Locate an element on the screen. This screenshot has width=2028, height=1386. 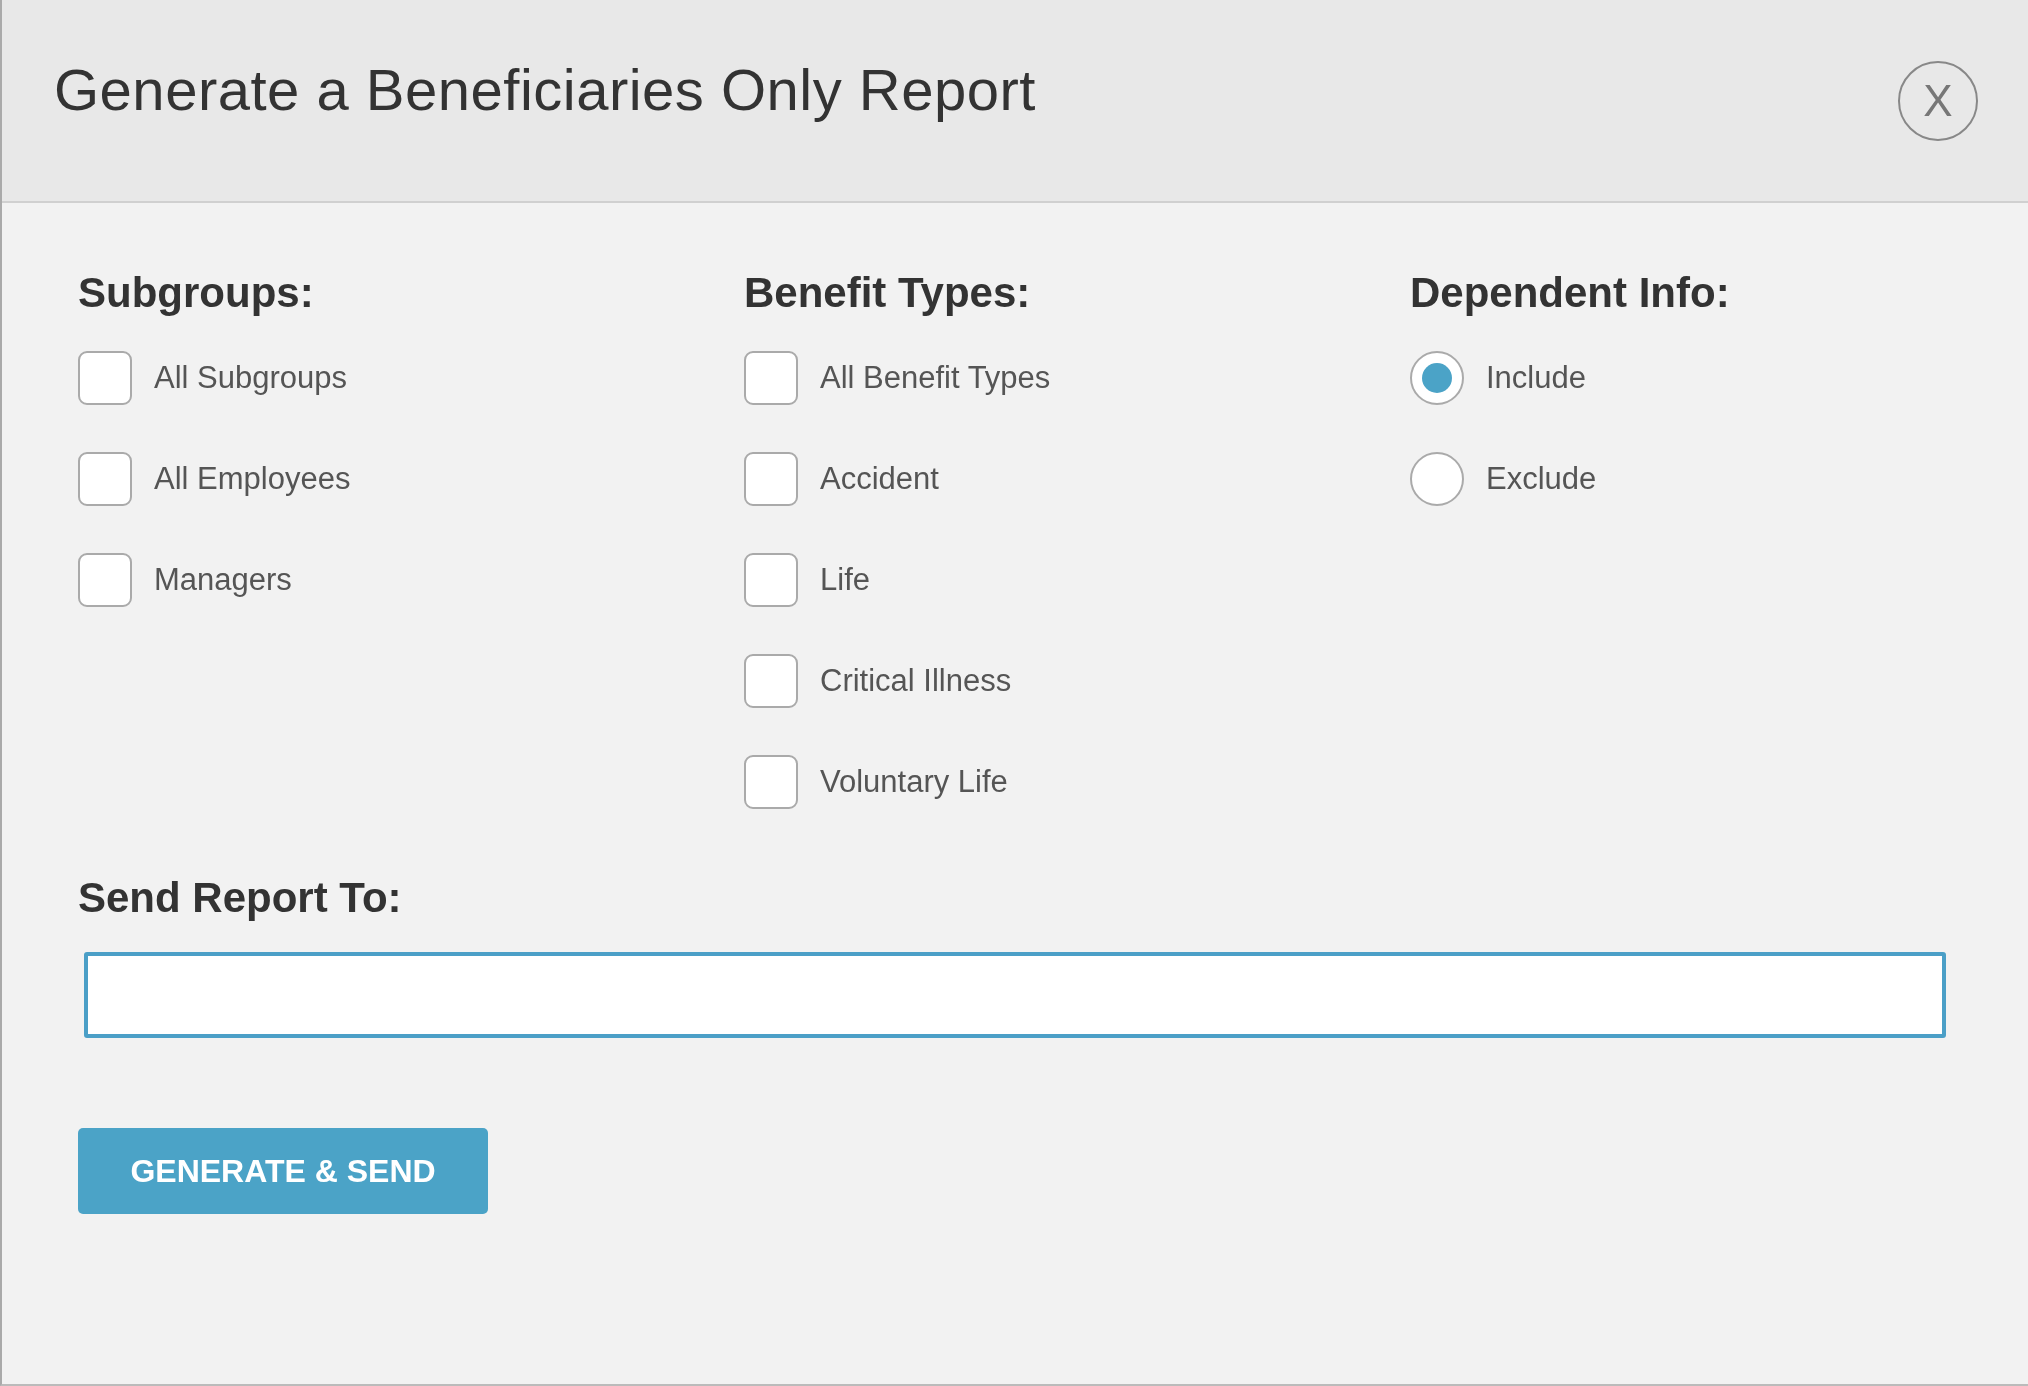
option-label: All Subgroups is located at coordinates (250, 377).